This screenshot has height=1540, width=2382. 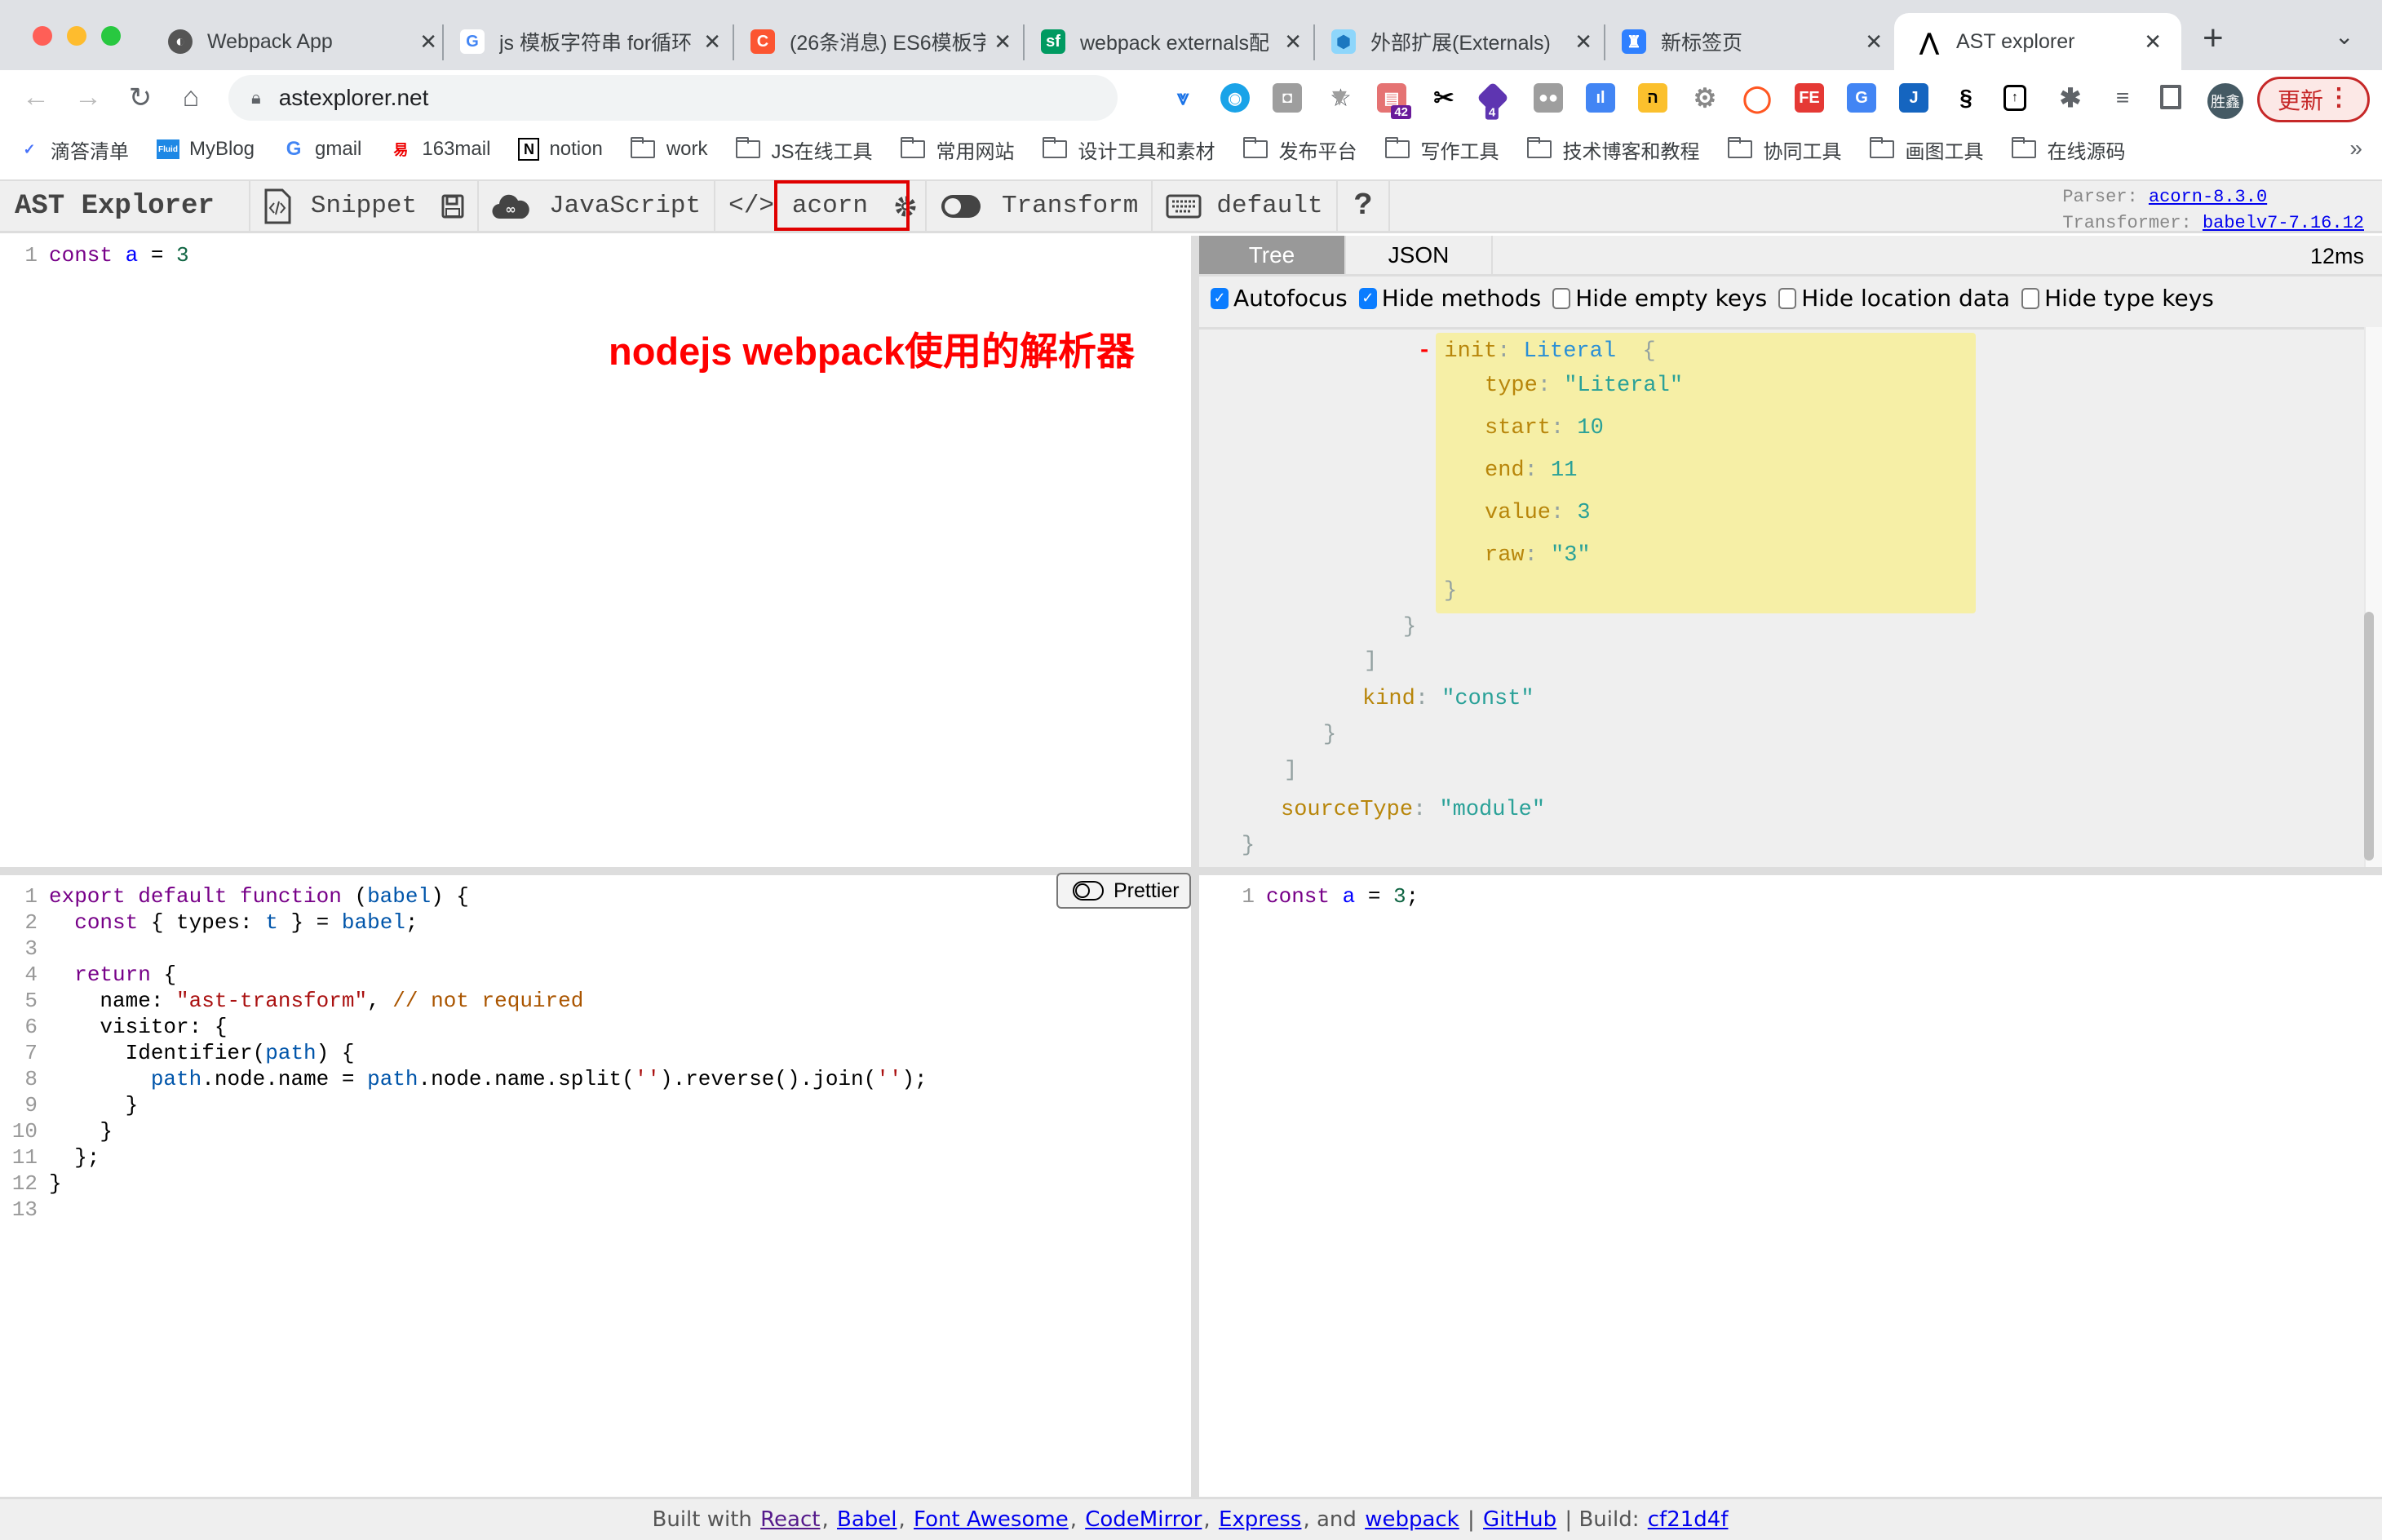 What do you see at coordinates (206, 149) in the screenshot?
I see `bookmark-item: Fluid MyBlog` at bounding box center [206, 149].